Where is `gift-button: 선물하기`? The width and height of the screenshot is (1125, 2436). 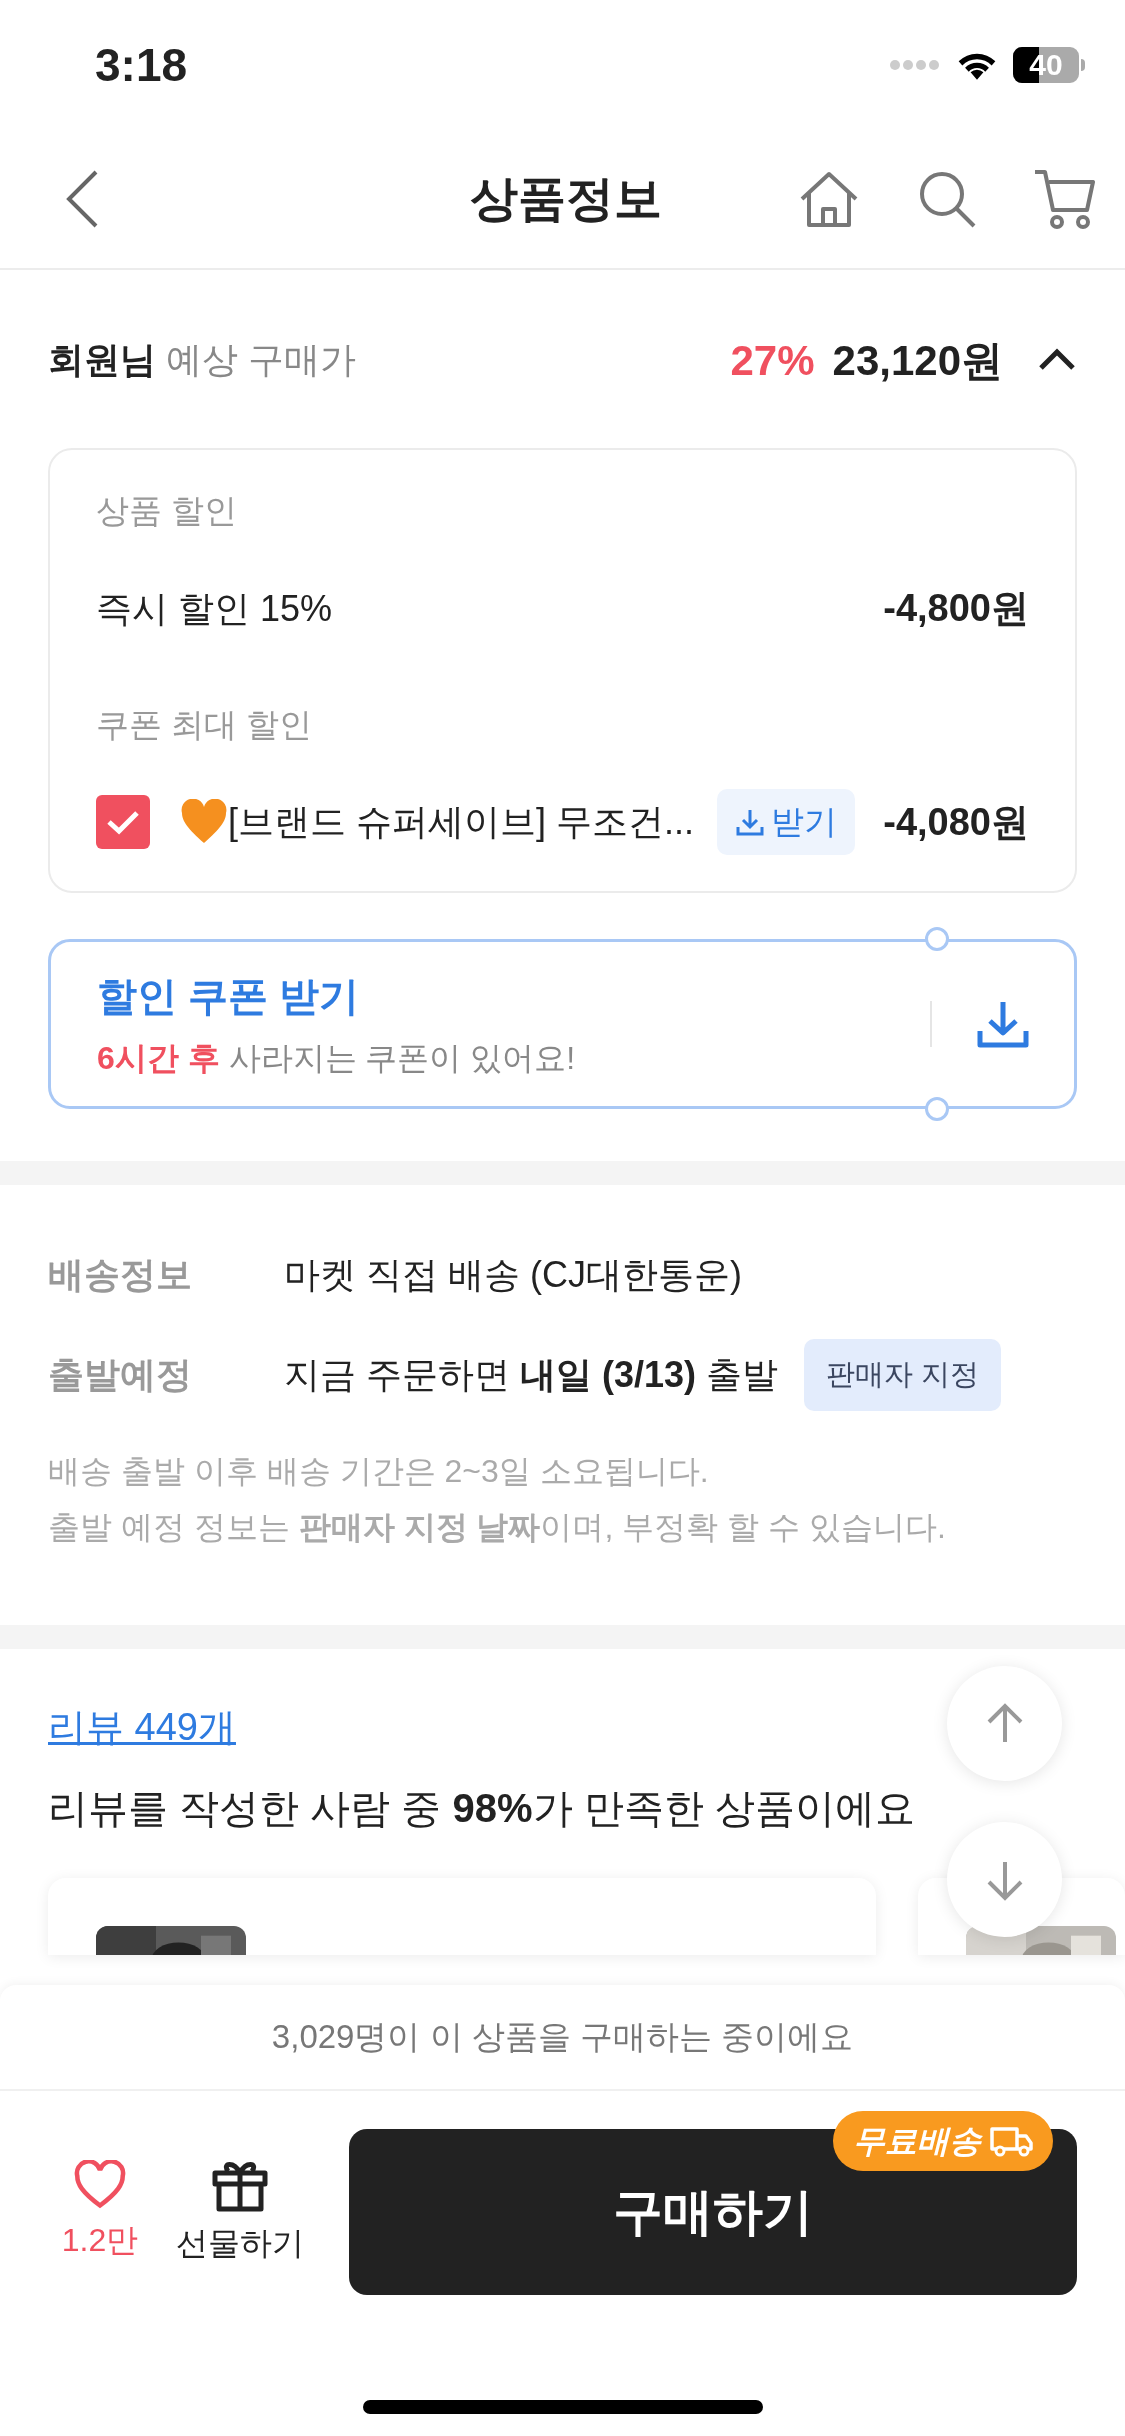 gift-button: 선물하기 is located at coordinates (240, 2212).